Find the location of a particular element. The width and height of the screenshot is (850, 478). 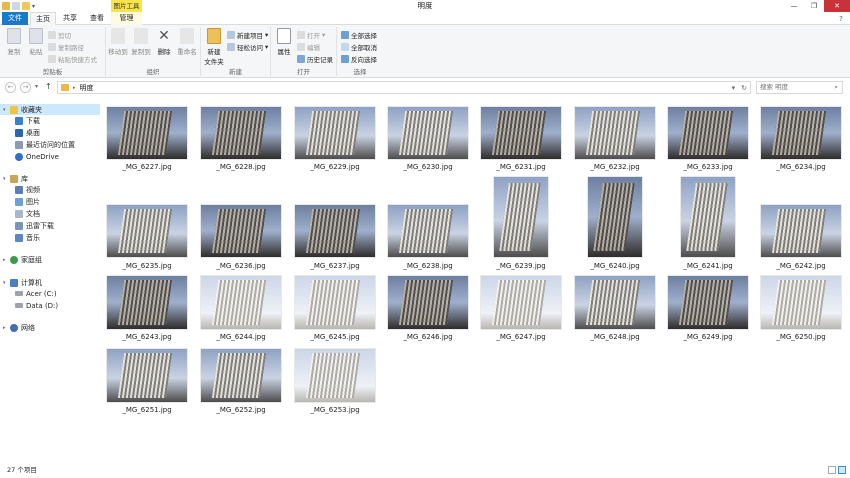

file-name: _MG_6244.jpg is located at coordinates (241, 337).